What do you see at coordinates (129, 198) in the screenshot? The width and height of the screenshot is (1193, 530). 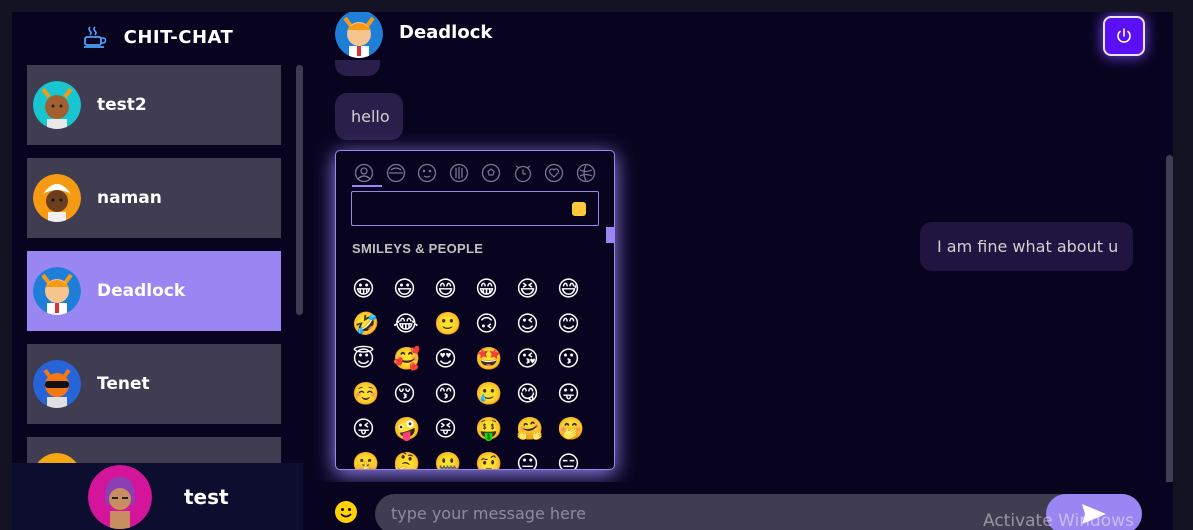 I see `contact-name: naman` at bounding box center [129, 198].